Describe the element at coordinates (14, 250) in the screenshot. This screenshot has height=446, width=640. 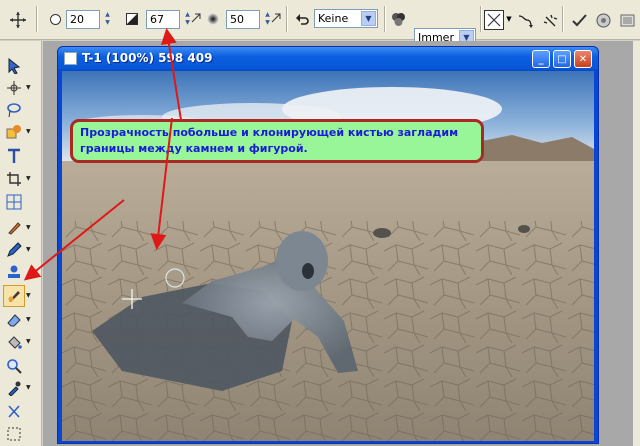
I see `pencil-tool-icon` at that location.